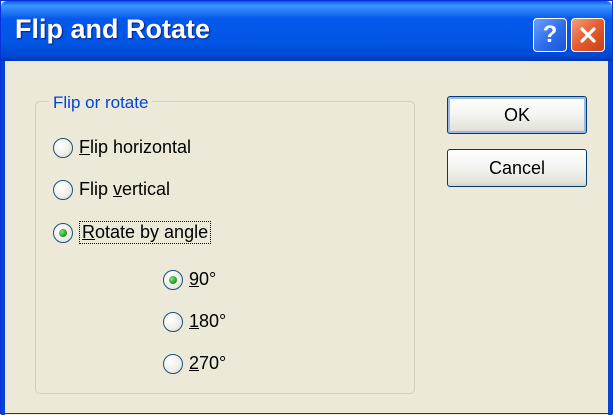 This screenshot has width=613, height=415. I want to click on angle-180-option: 180°, so click(194, 321).